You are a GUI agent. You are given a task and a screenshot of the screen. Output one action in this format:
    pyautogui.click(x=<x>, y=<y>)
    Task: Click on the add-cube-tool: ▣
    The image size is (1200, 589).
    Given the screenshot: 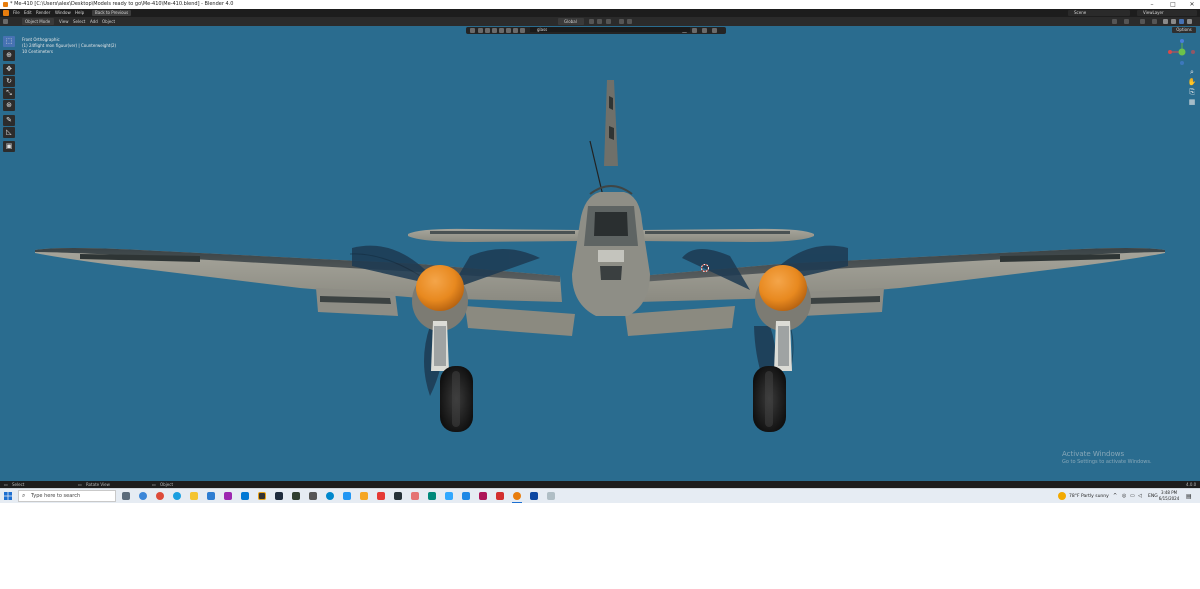 What is the action you would take?
    pyautogui.click(x=9, y=146)
    